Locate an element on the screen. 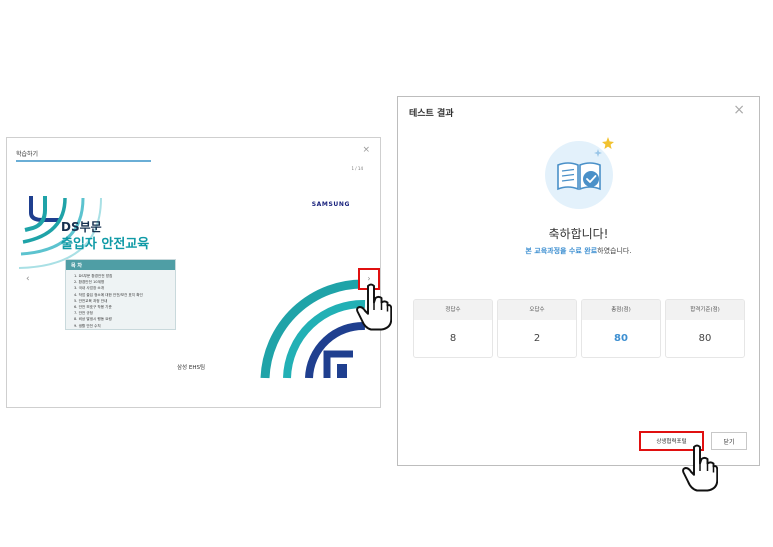 The height and width of the screenshot is (547, 773). score-card-correct: 정답수 8 is located at coordinates (453, 328).